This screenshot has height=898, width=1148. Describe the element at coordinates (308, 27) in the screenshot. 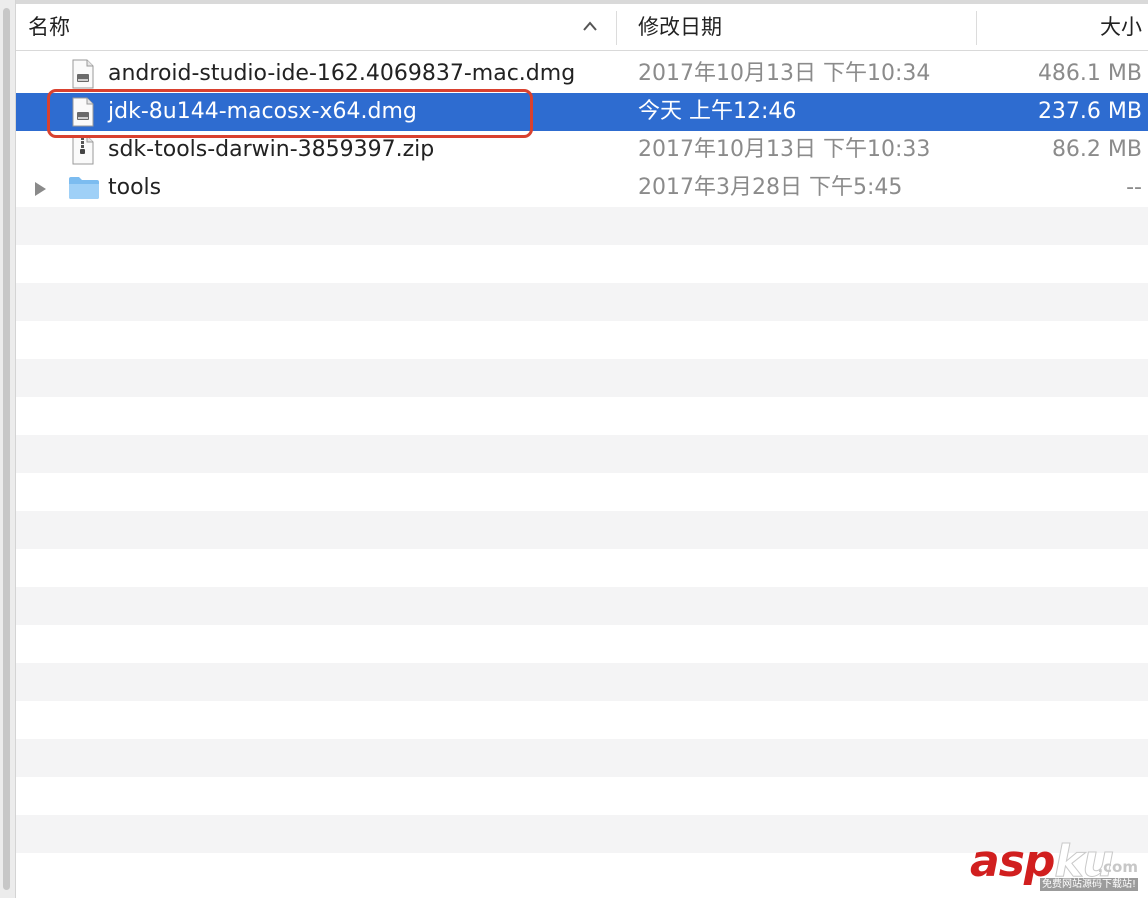

I see `column-header-name: 名称` at that location.